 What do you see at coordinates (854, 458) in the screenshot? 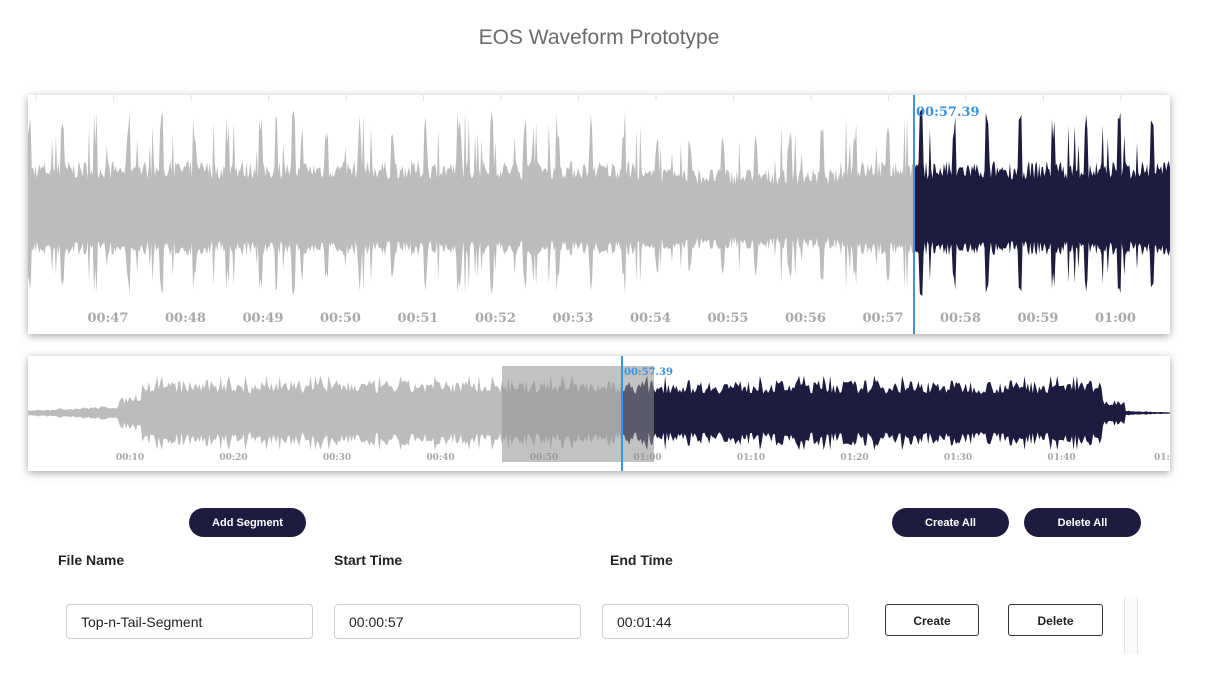
I see `overview-tick-label: 01:20` at bounding box center [854, 458].